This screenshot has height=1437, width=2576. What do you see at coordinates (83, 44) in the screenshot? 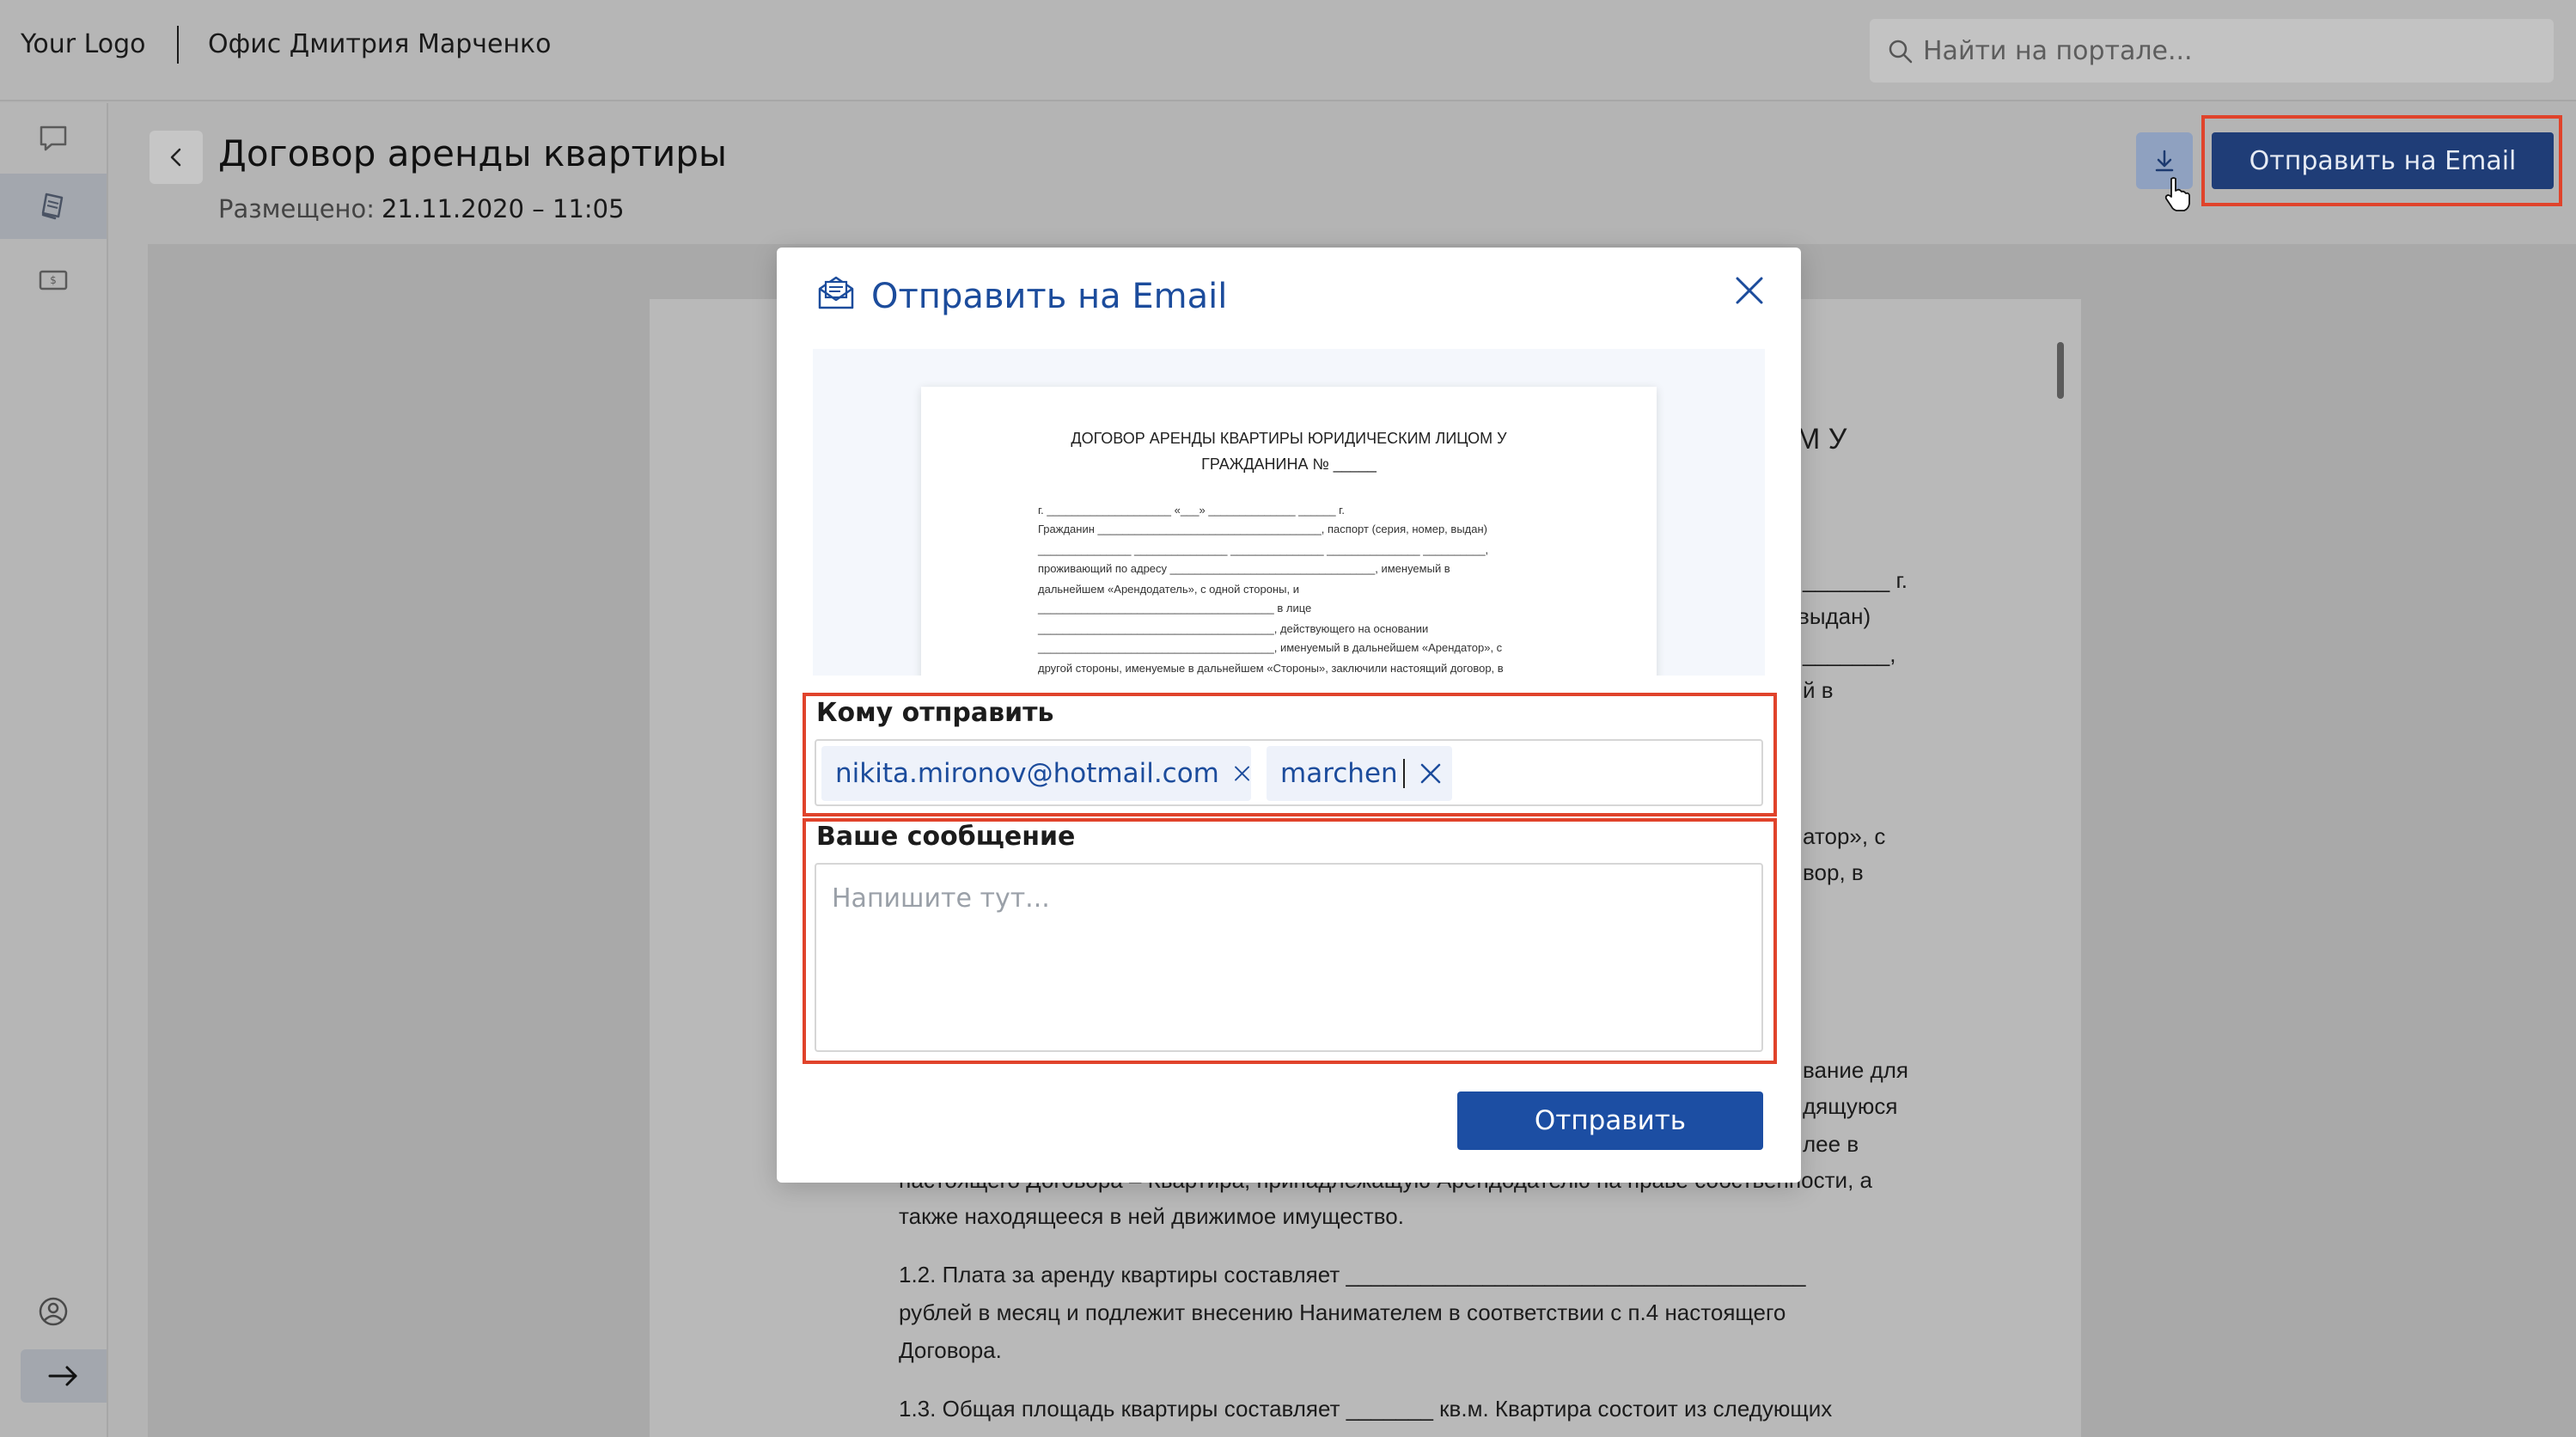
I see `logo: Your Logo` at bounding box center [83, 44].